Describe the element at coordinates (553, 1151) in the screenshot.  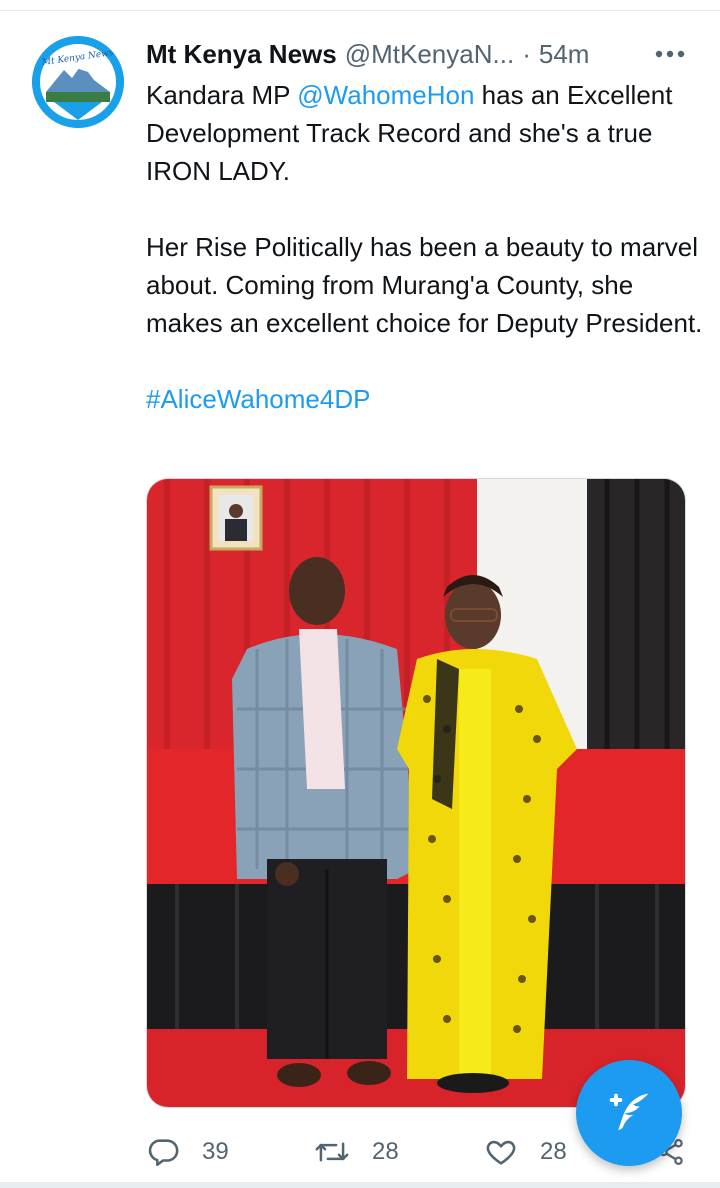
I see `like-count: 28` at that location.